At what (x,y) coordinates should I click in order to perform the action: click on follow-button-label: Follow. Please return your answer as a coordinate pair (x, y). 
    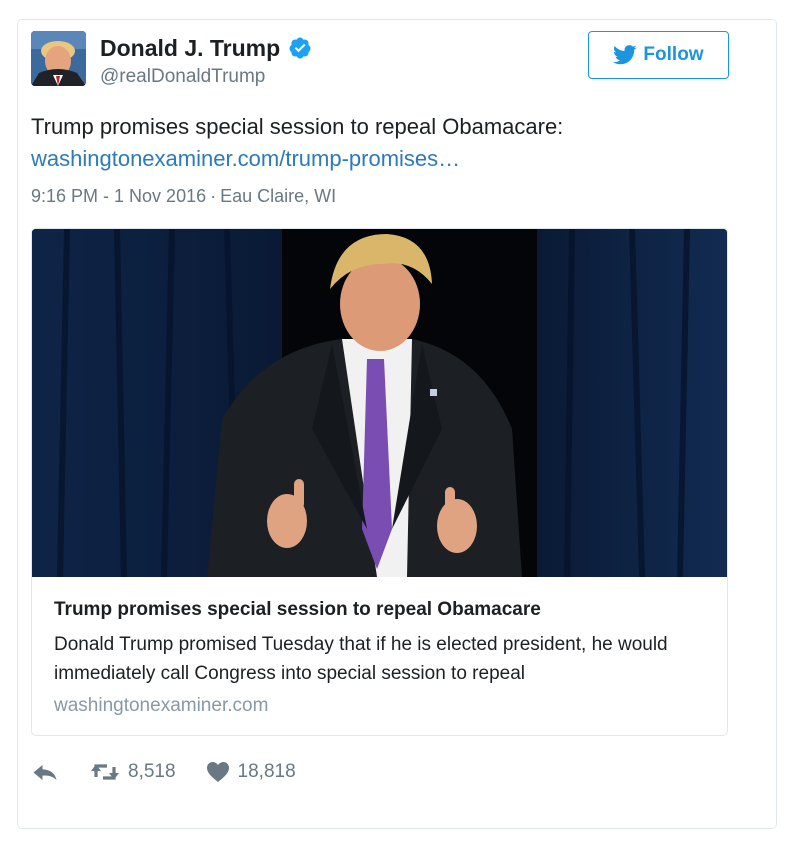
    Looking at the image, I should click on (673, 54).